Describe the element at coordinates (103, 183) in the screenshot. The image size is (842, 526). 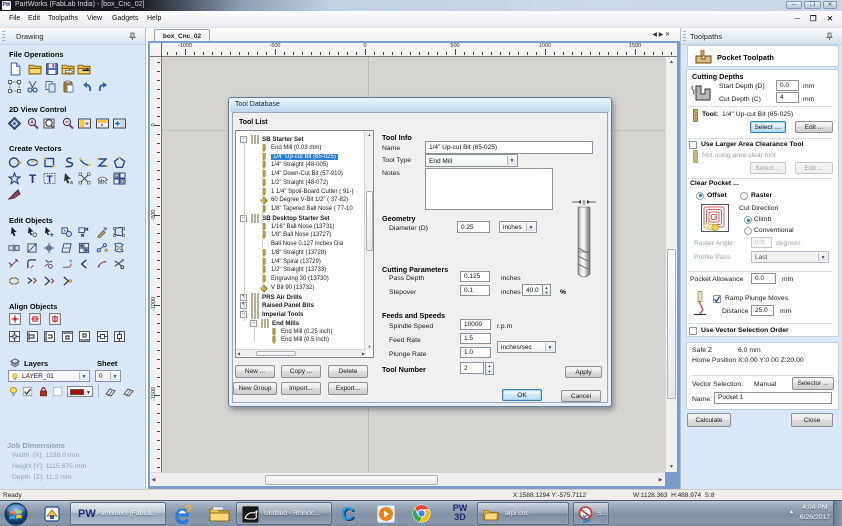
I see `svg-text: abc` at that location.